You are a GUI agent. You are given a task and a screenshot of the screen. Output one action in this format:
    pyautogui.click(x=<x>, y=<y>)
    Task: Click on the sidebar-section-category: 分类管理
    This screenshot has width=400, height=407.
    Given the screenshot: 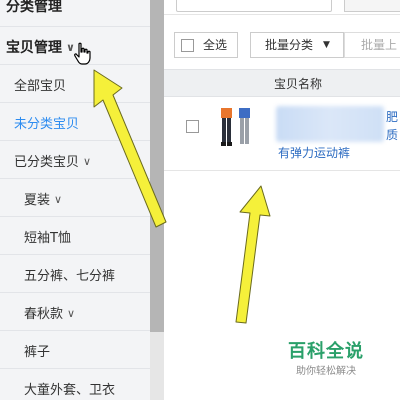 What is the action you would take?
    pyautogui.click(x=75, y=12)
    